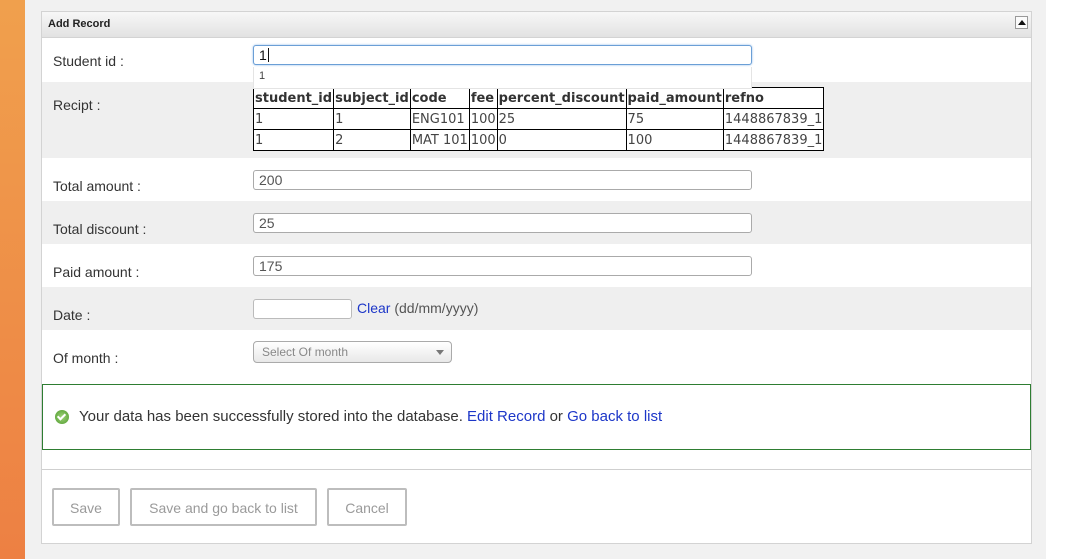 This screenshot has width=1088, height=559. What do you see at coordinates (96, 272) in the screenshot?
I see `paid-amount-label: Paid amount :` at bounding box center [96, 272].